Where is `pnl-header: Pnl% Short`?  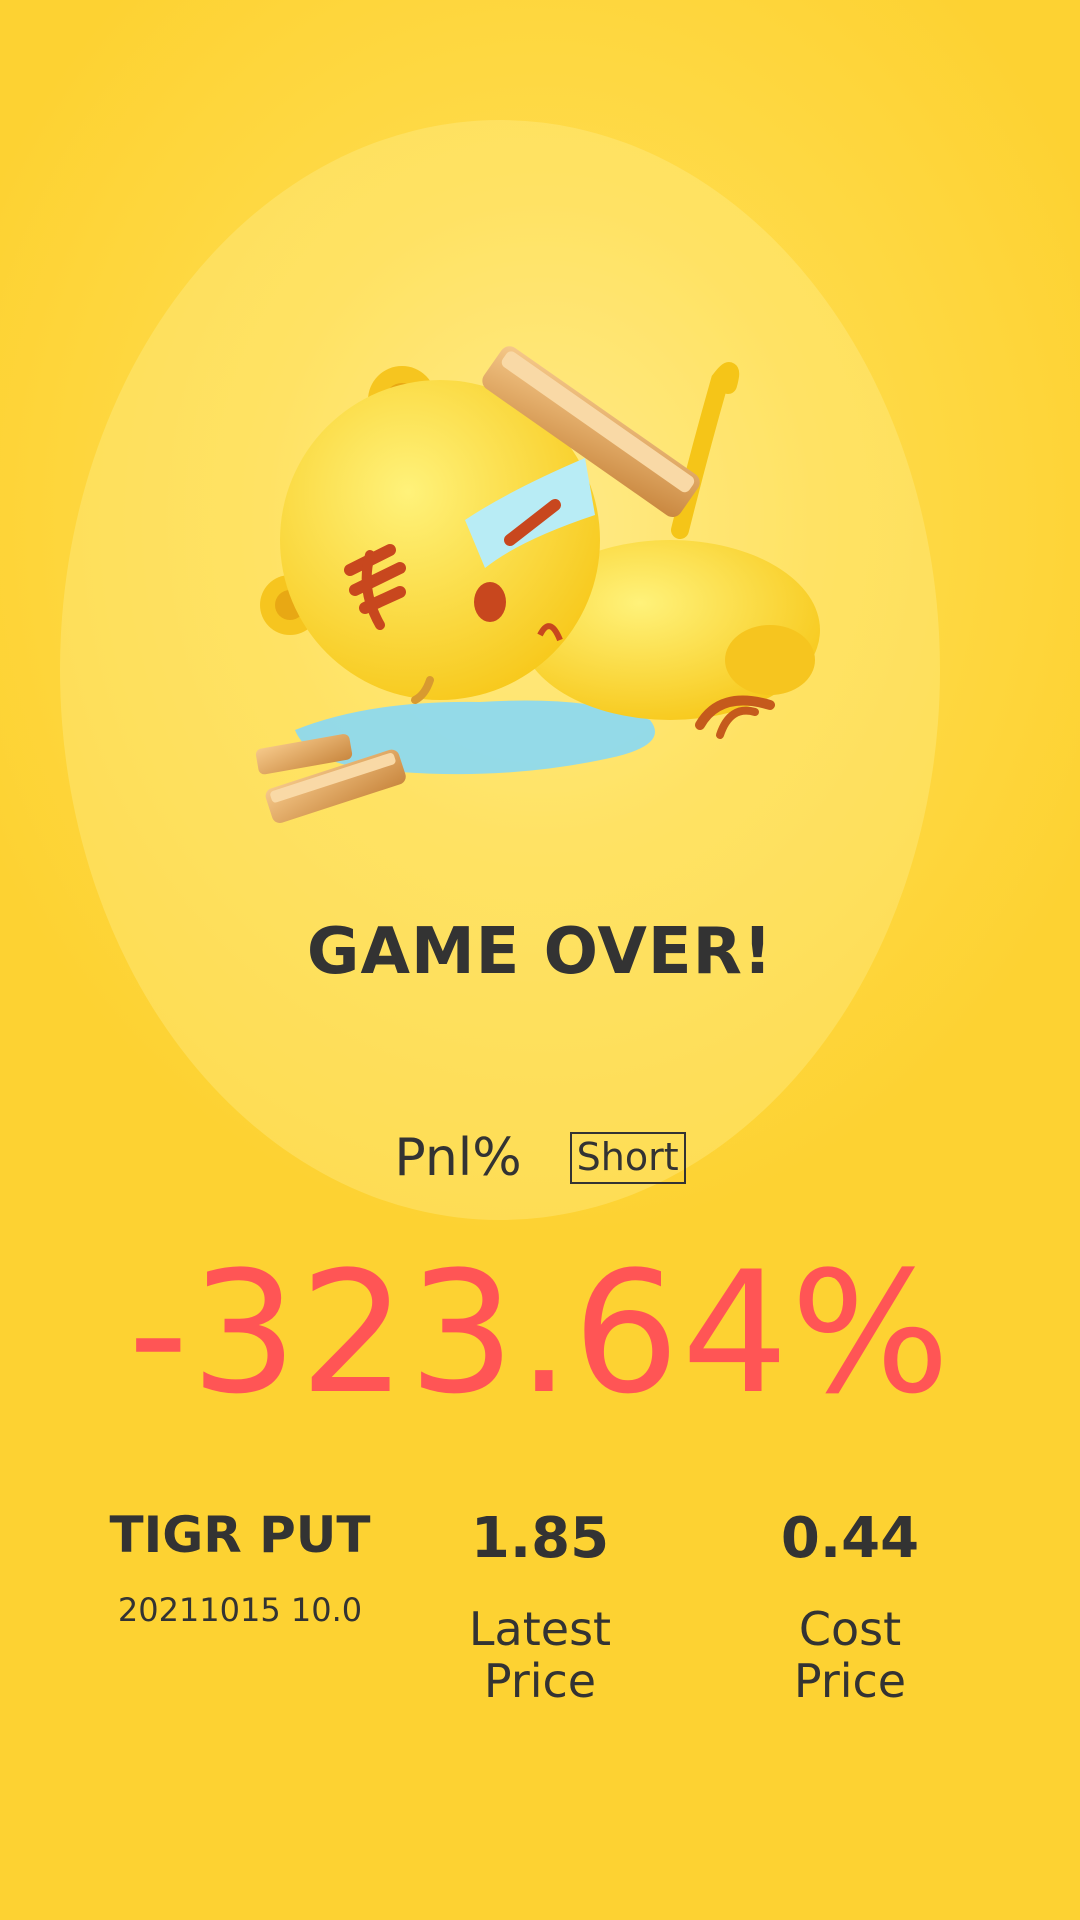 pnl-header: Pnl% Short is located at coordinates (540, 1158).